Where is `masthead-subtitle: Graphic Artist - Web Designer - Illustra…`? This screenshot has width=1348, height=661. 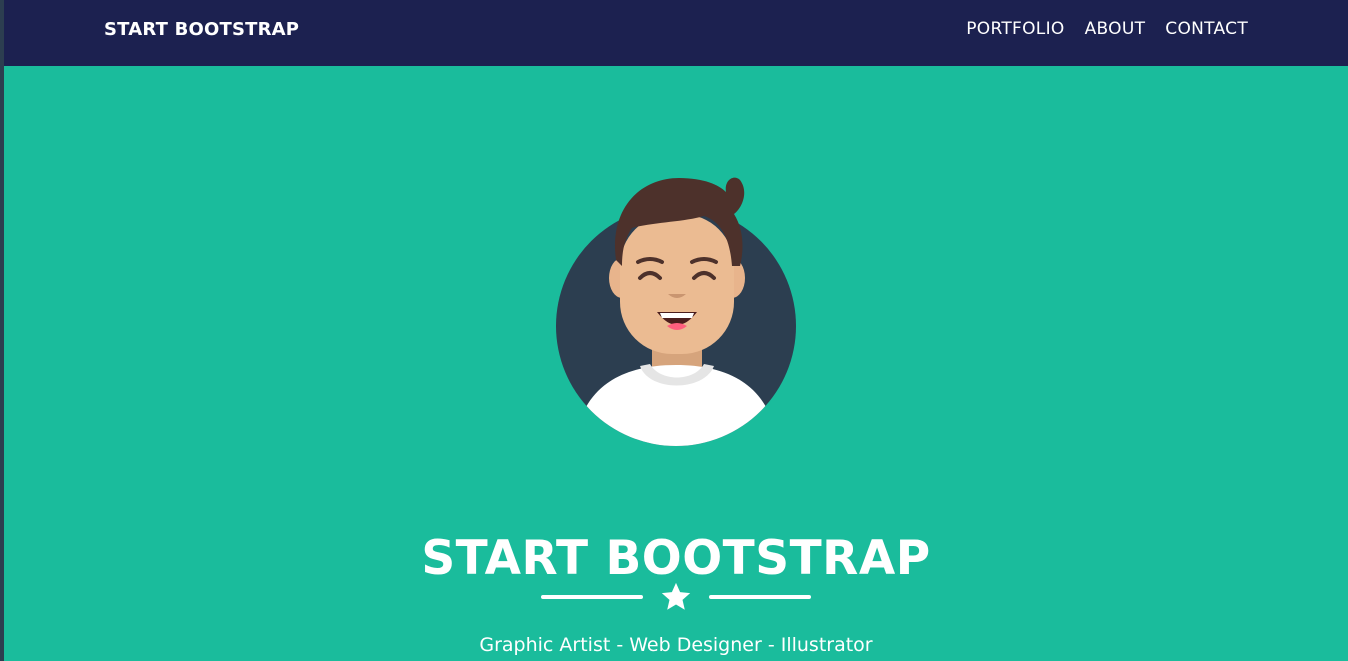 masthead-subtitle: Graphic Artist - Web Designer - Illustra… is located at coordinates (676, 645).